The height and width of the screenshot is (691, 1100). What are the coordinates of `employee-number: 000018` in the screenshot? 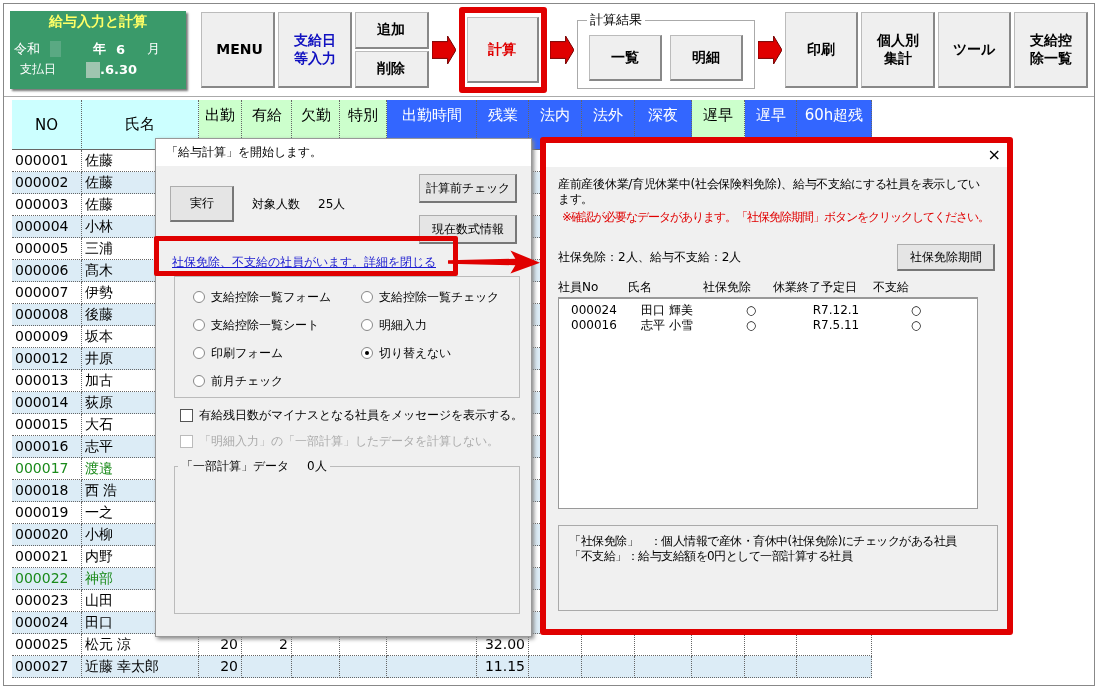 It's located at (47, 491).